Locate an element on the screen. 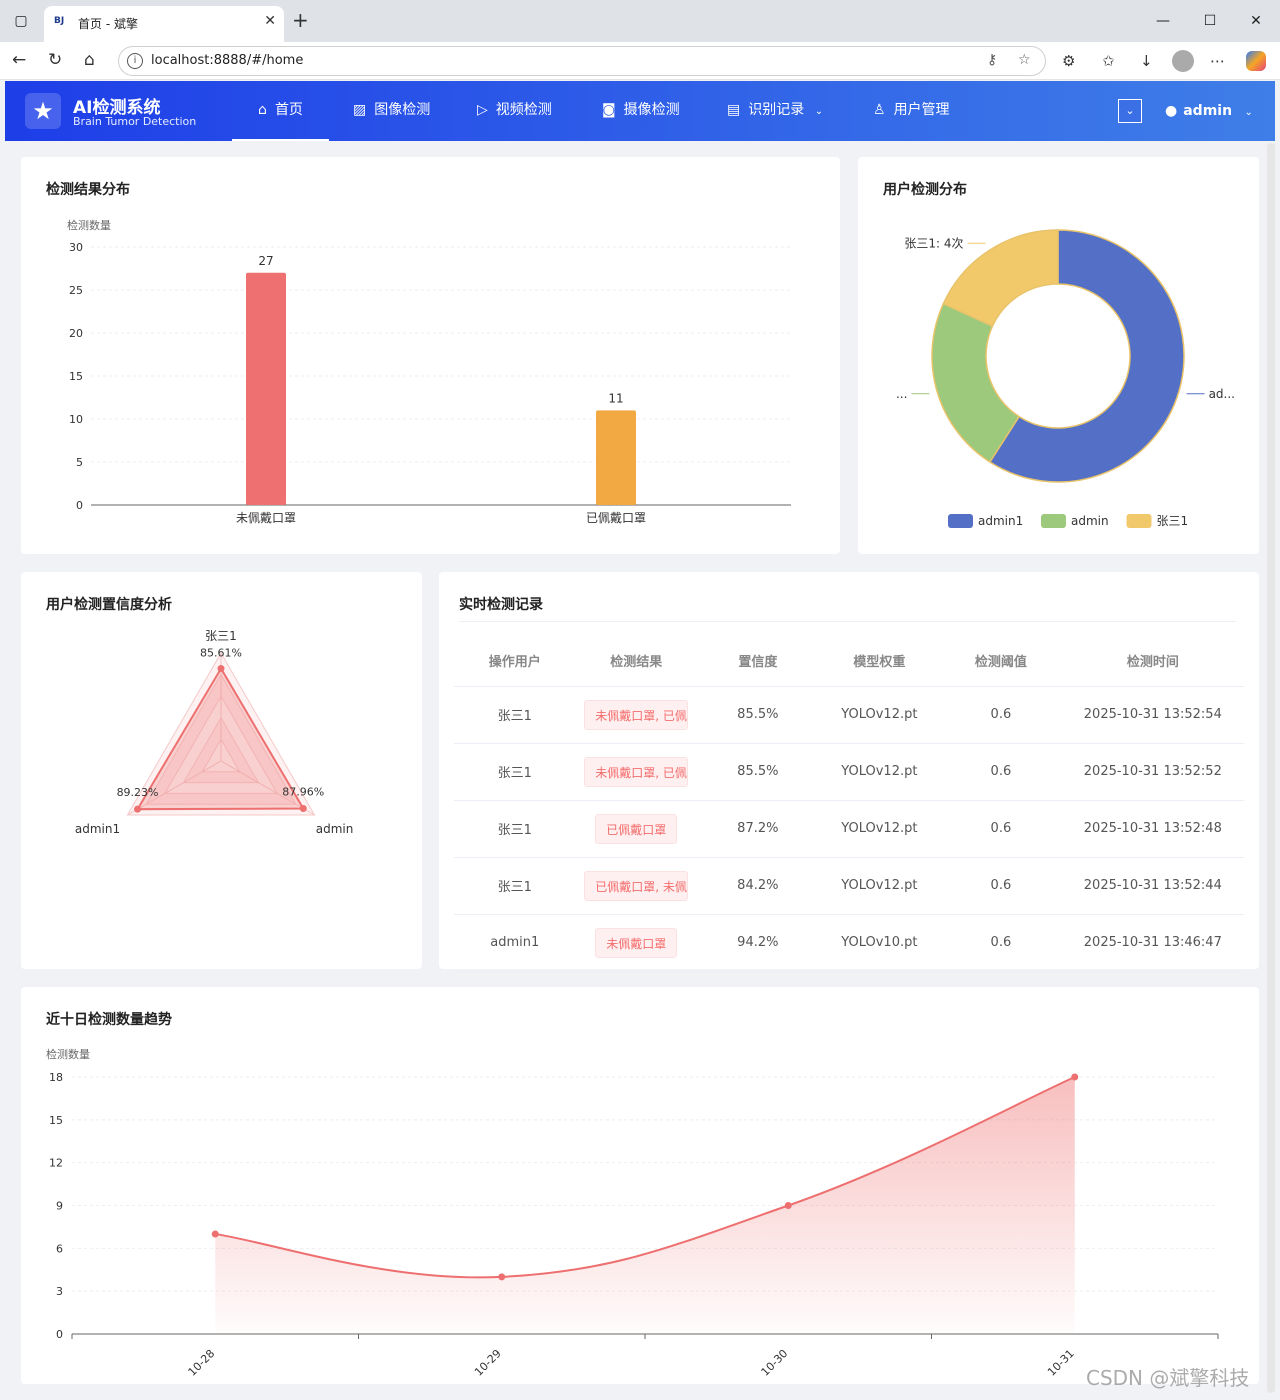  nav-user-management: ♙ 用户管理 is located at coordinates (911, 111).